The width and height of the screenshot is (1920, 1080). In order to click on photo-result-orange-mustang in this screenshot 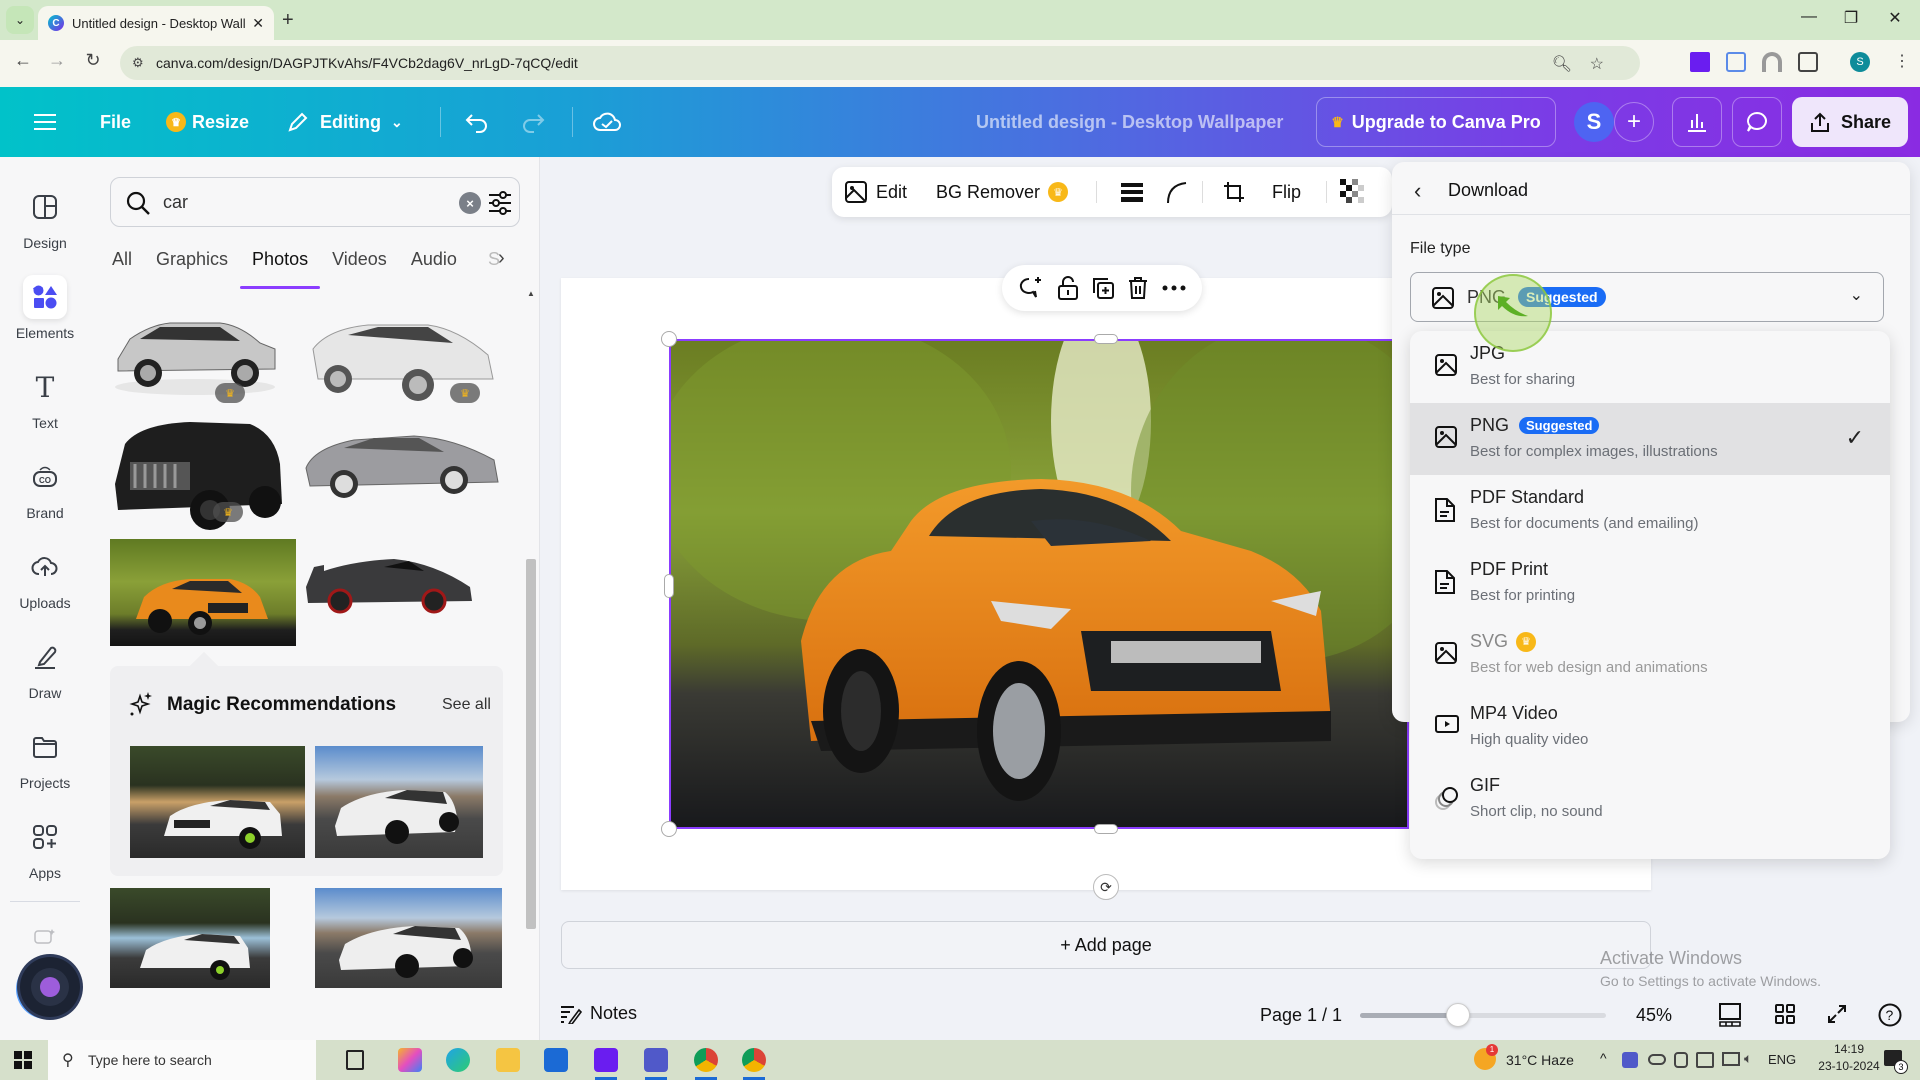, I will do `click(203, 592)`.